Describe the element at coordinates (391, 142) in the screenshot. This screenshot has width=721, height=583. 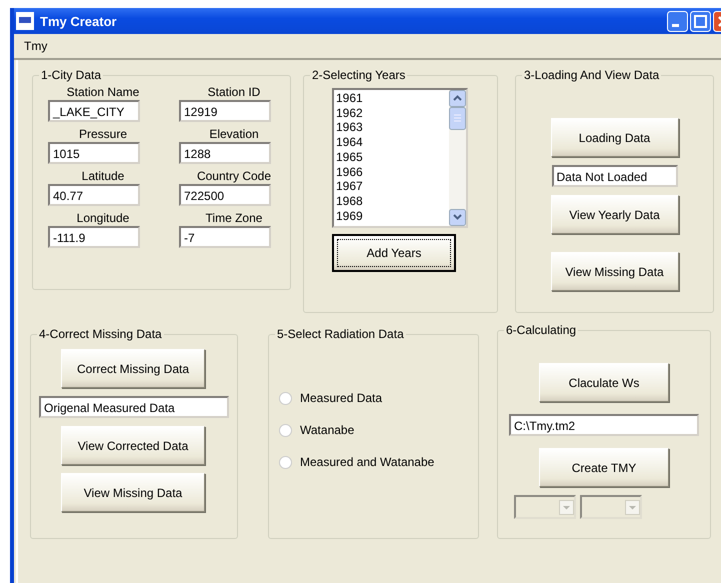
I see `list-item: 1964` at that location.